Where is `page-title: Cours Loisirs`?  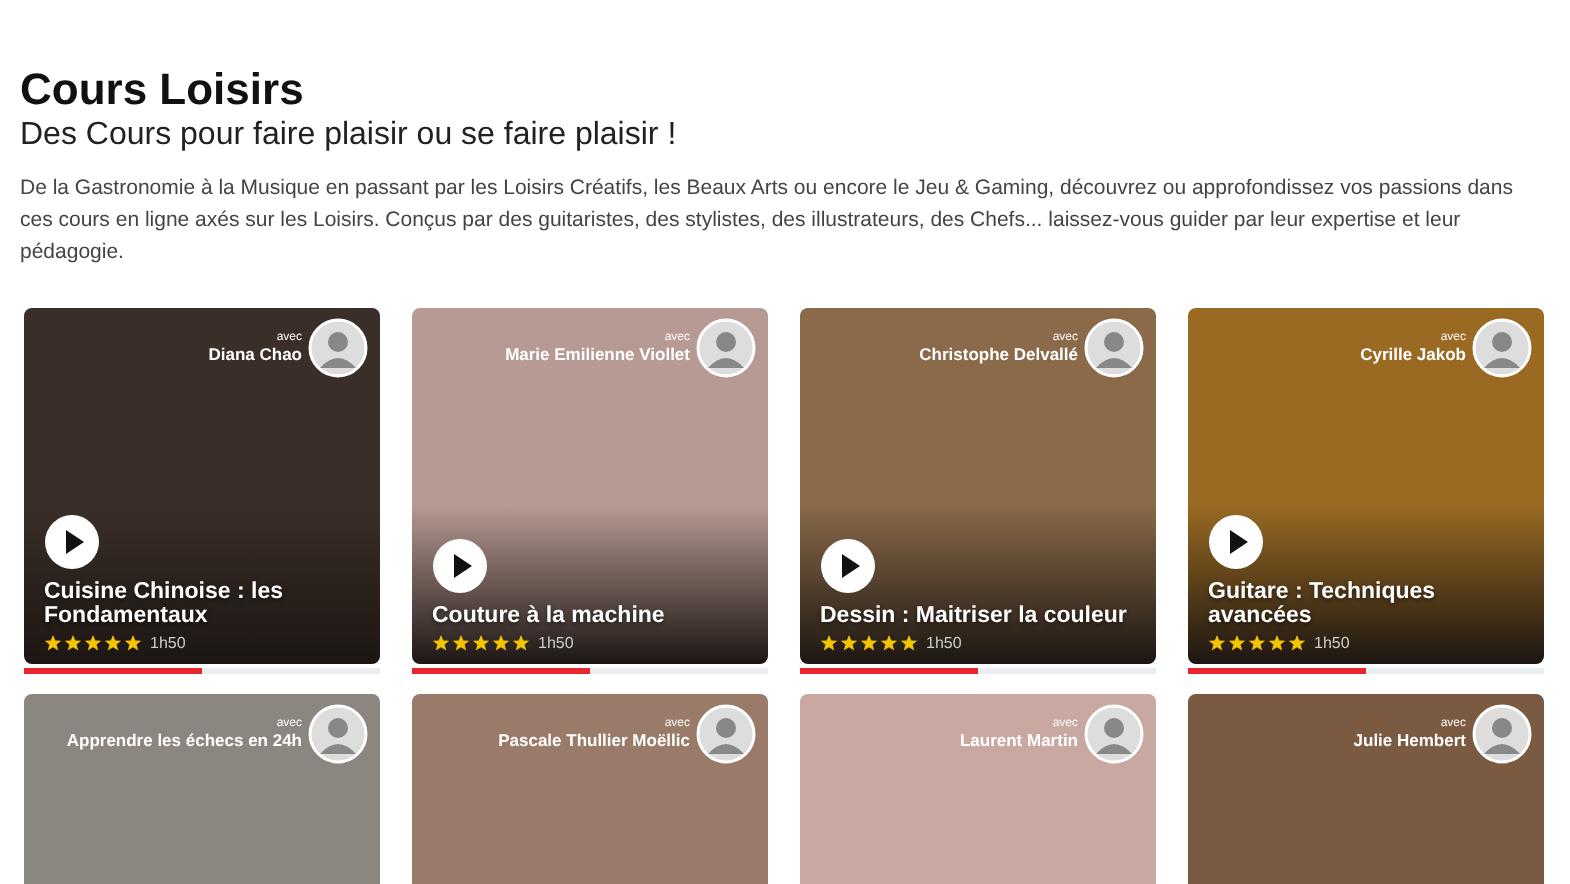
page-title: Cours Loisirs is located at coordinates (163, 90).